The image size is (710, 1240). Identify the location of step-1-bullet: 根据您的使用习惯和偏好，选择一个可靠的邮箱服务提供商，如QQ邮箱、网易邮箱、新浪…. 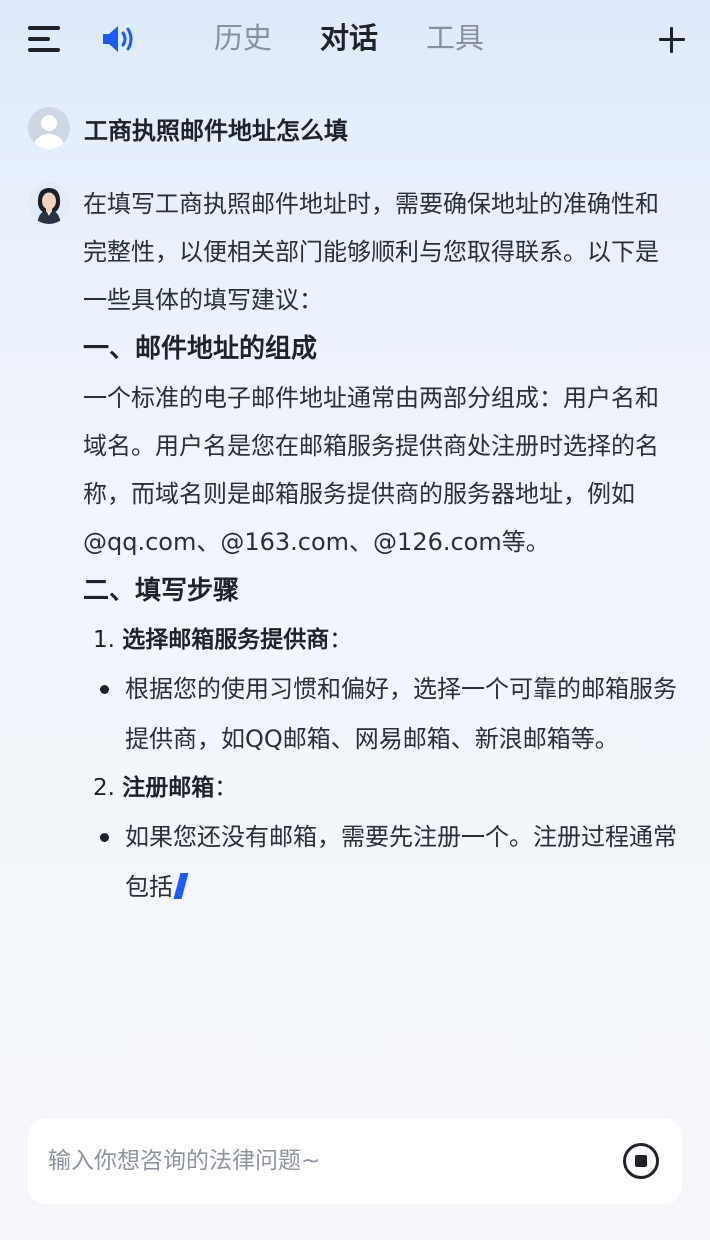
(380, 714).